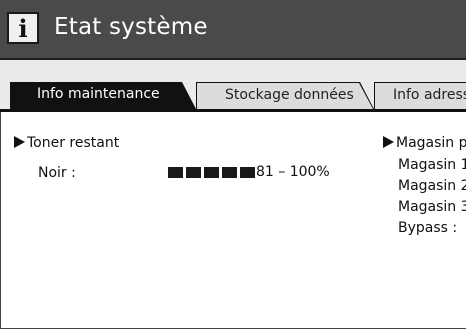 The image size is (466, 329). Describe the element at coordinates (23, 28) in the screenshot. I see `info-icon: i` at that location.